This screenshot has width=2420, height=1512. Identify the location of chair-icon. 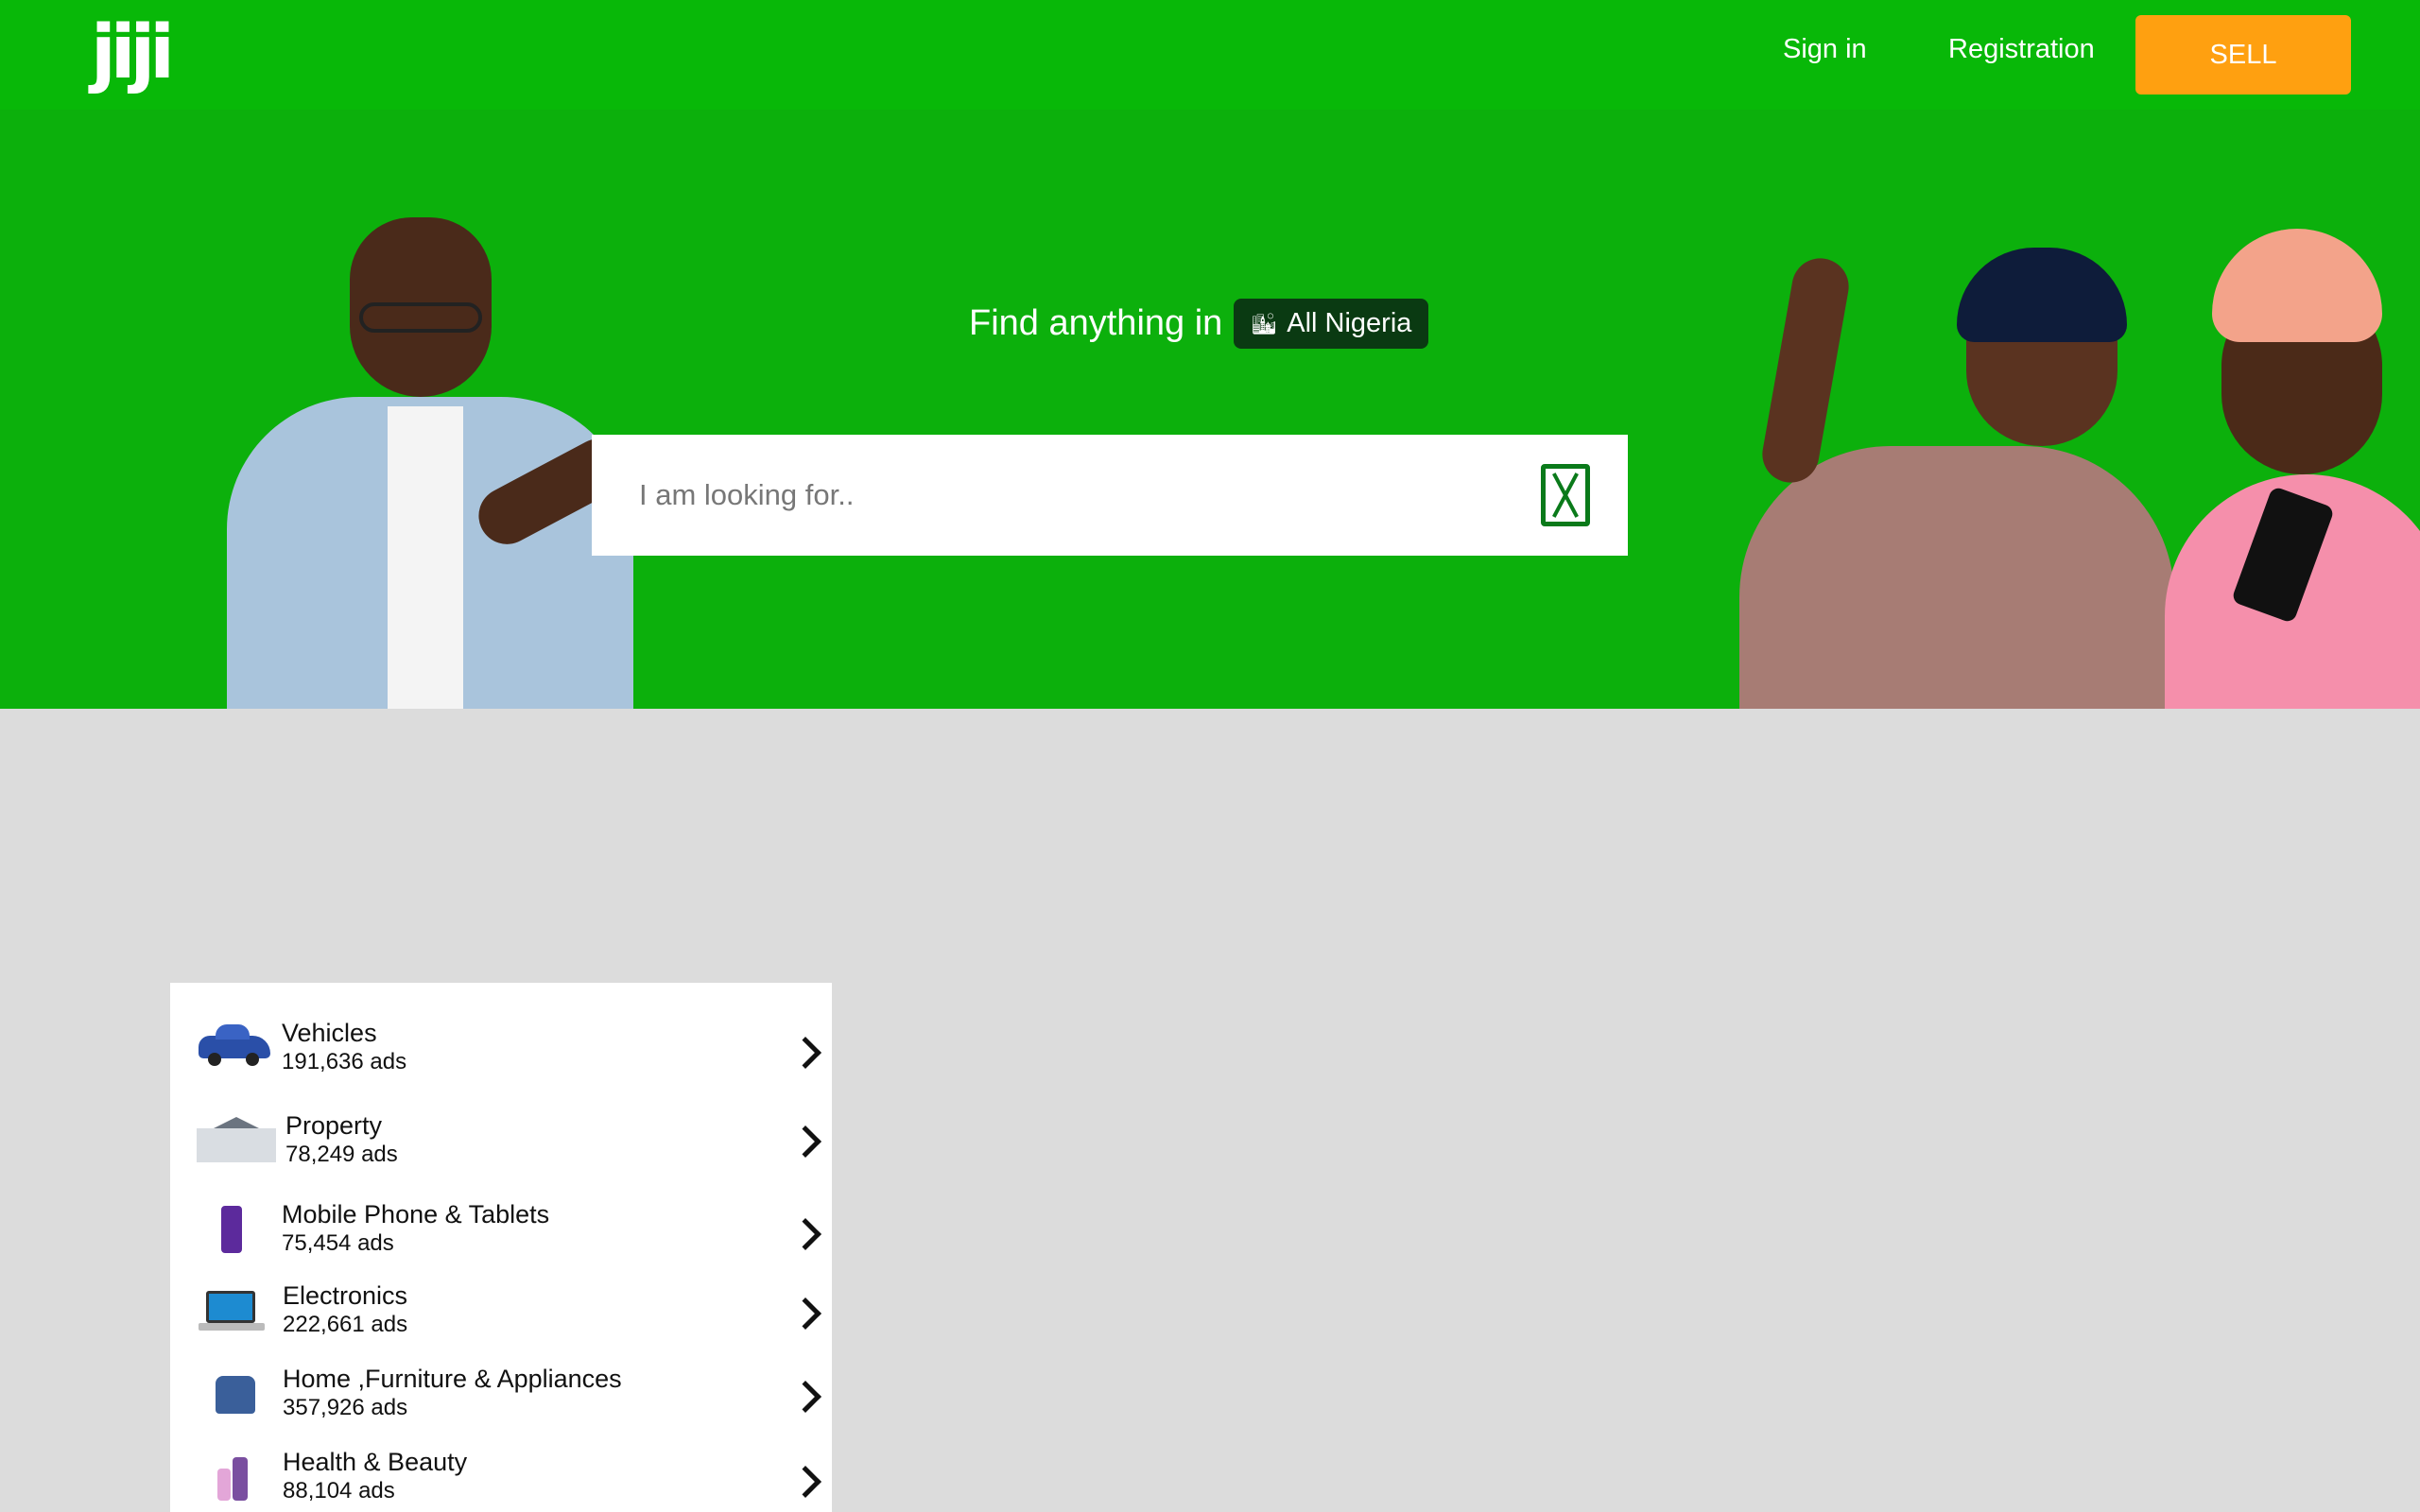
(233, 1394).